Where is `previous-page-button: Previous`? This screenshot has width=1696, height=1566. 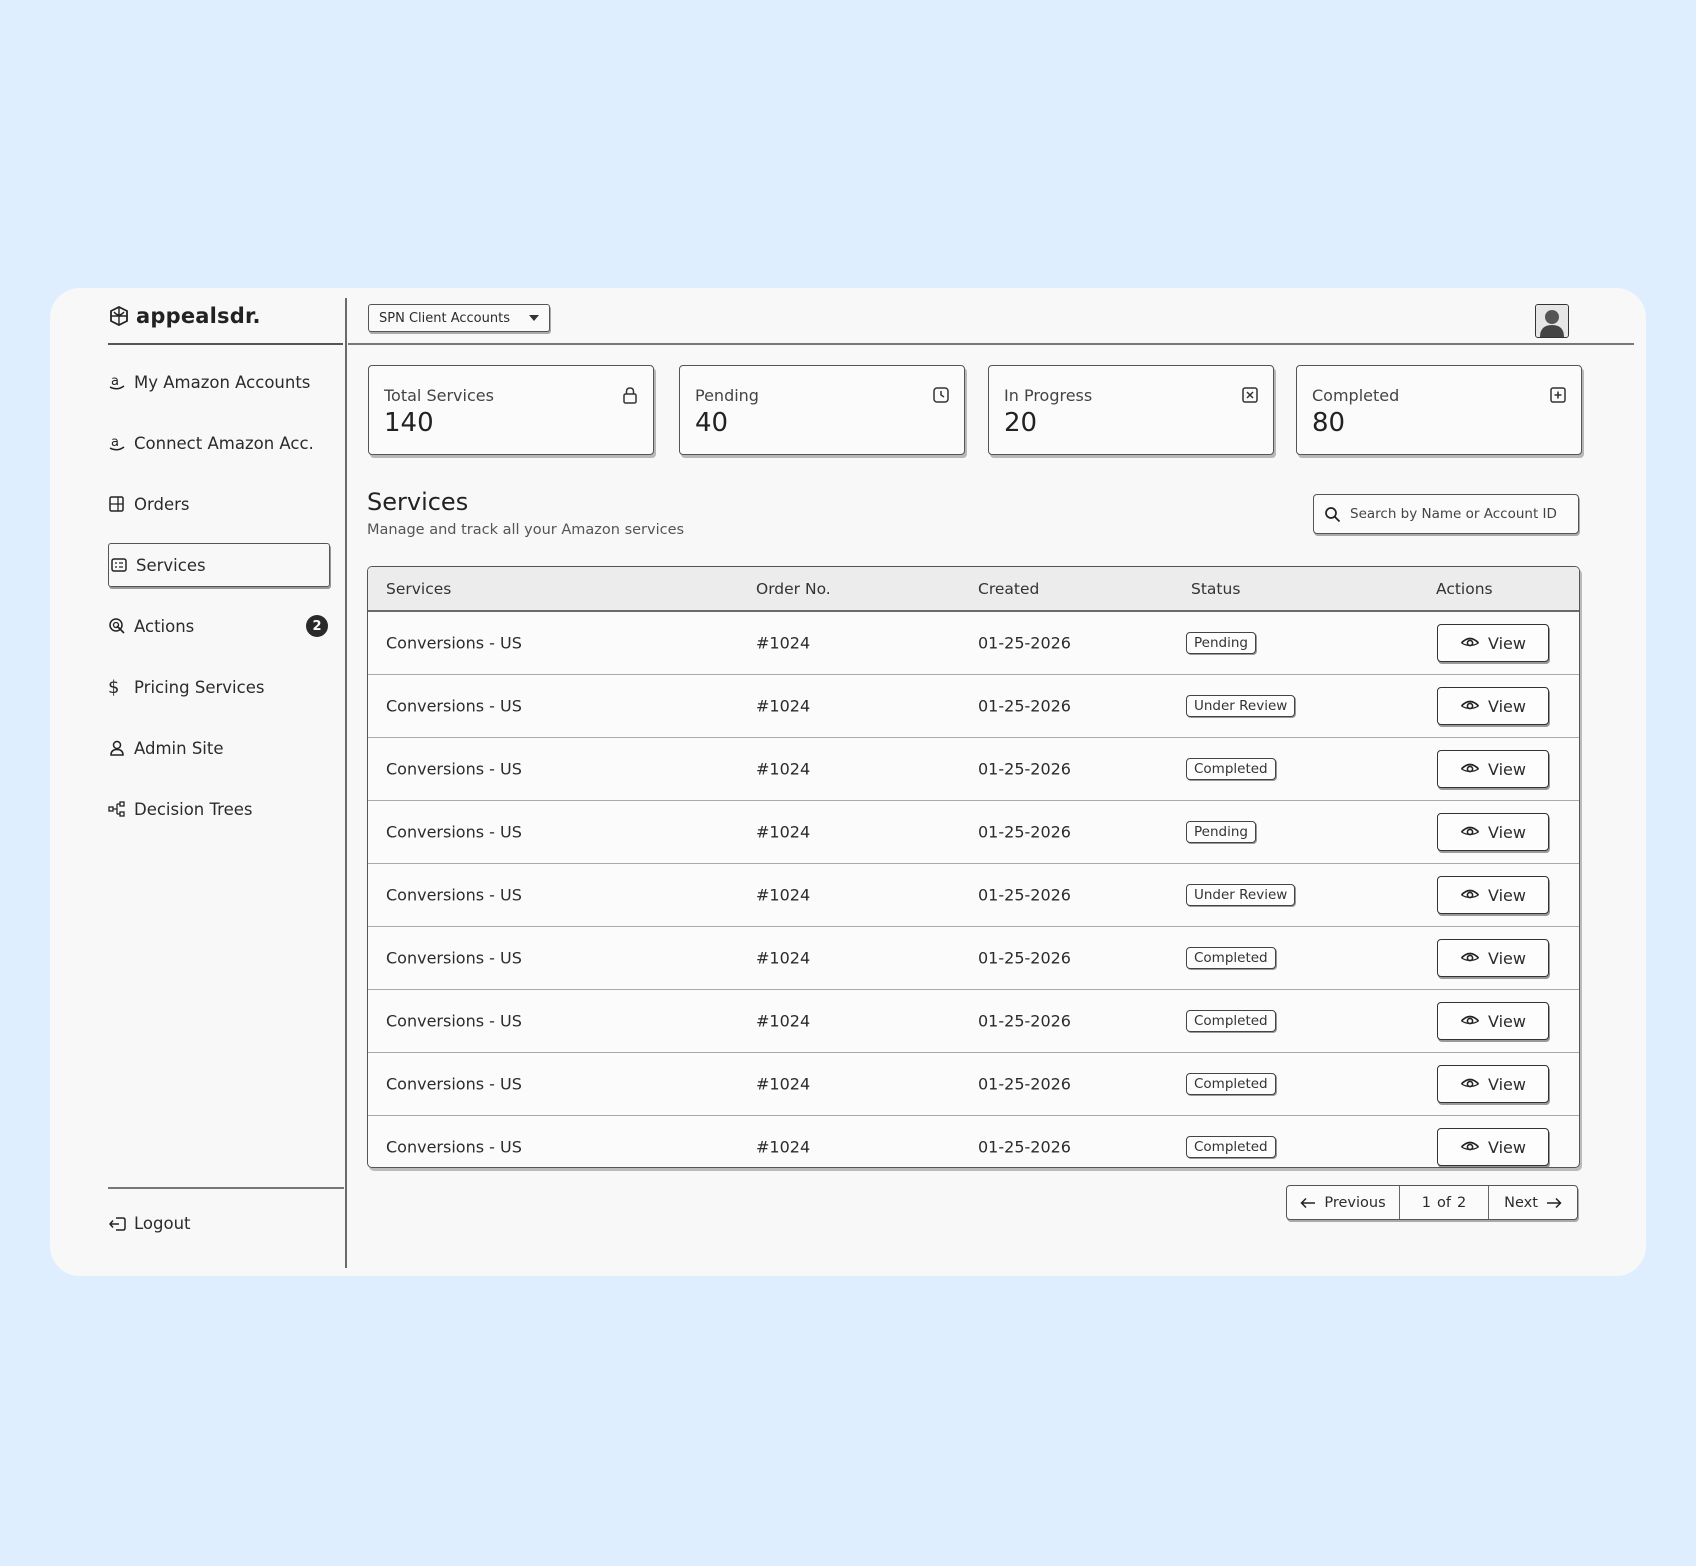 previous-page-button: Previous is located at coordinates (1343, 1202).